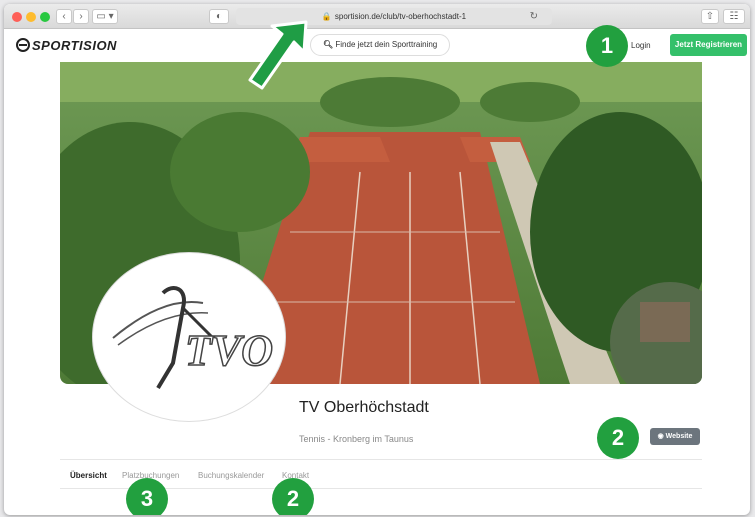 This screenshot has height=517, width=755. I want to click on maximize-window-button, so click(45, 17).